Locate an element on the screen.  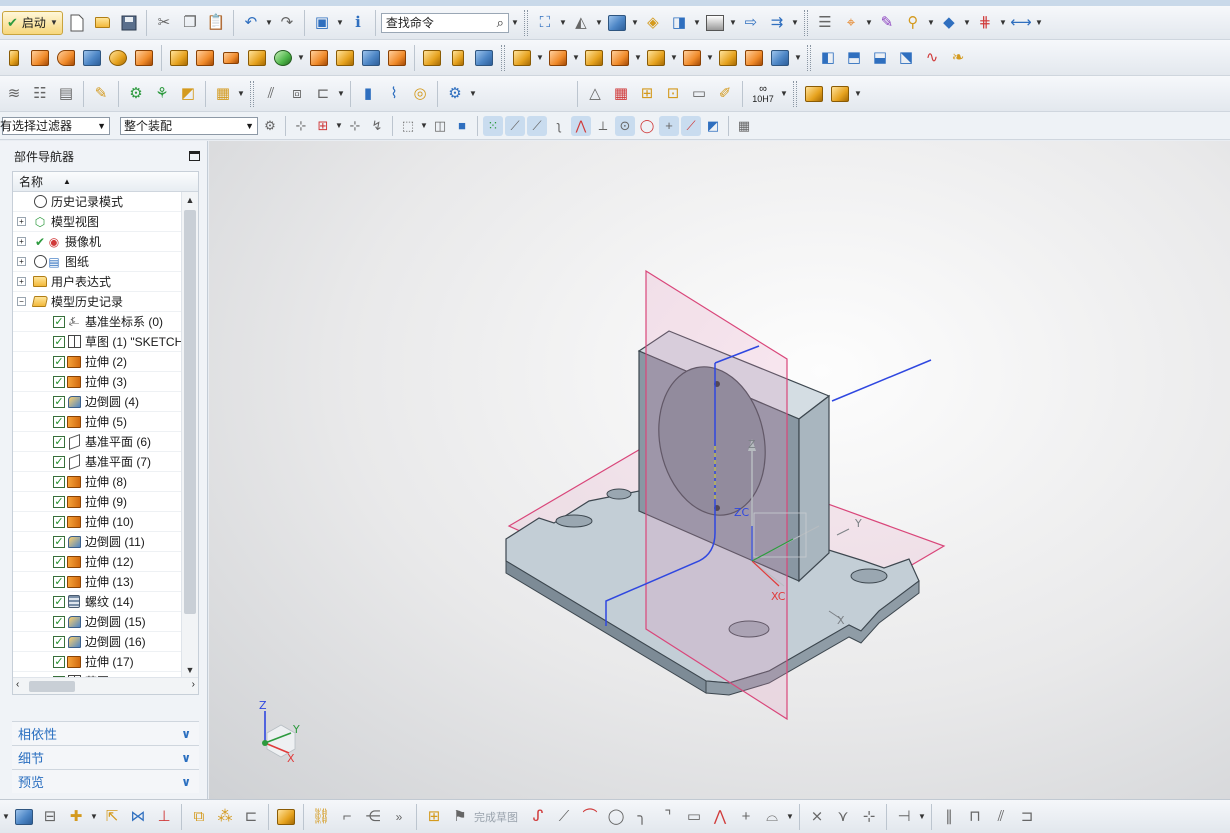
arc-tool-icon: ⌒ is located at coordinates (590, 817).